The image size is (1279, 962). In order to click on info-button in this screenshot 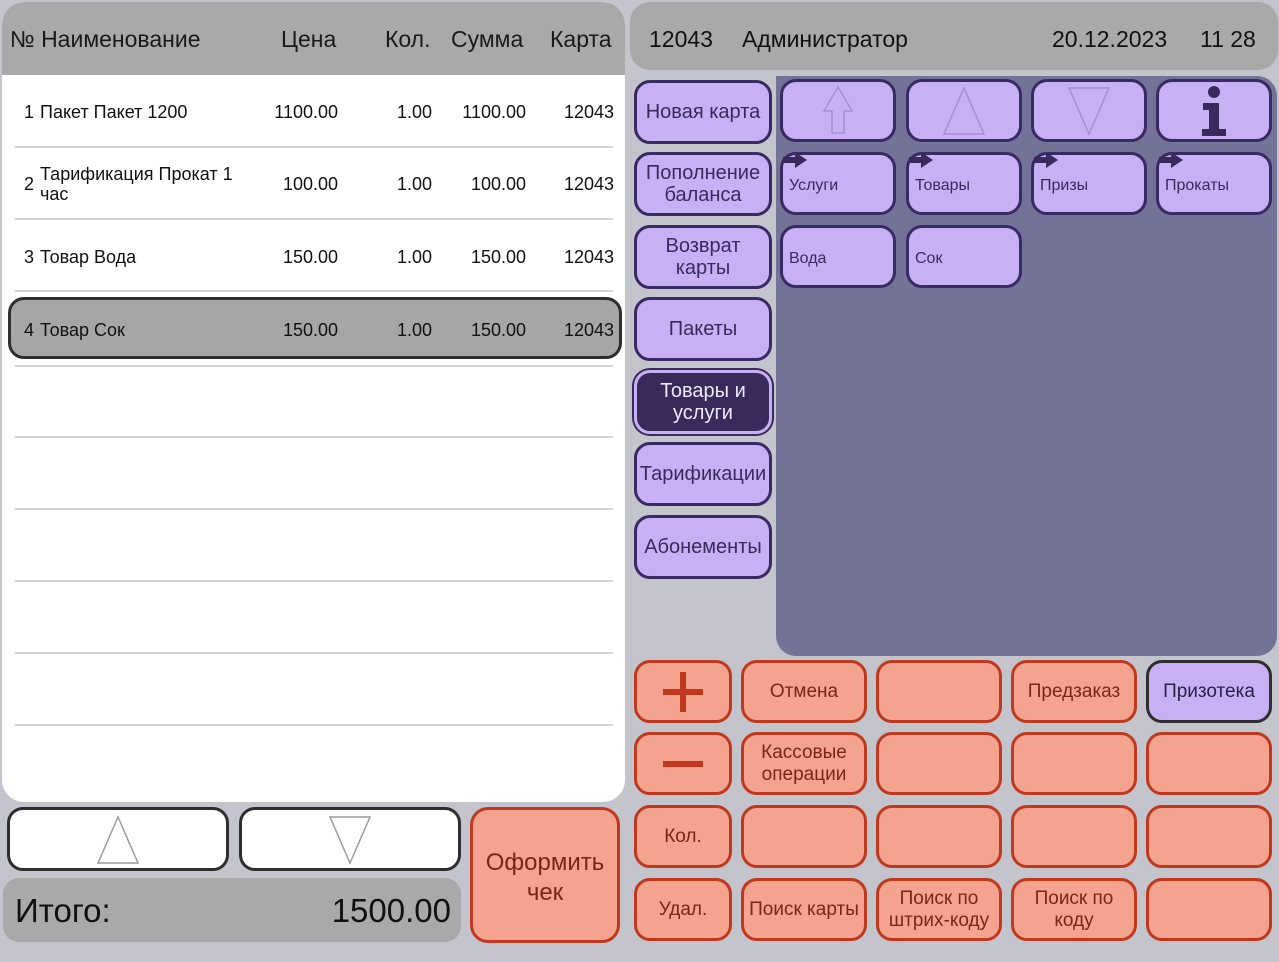, I will do `click(1214, 110)`.